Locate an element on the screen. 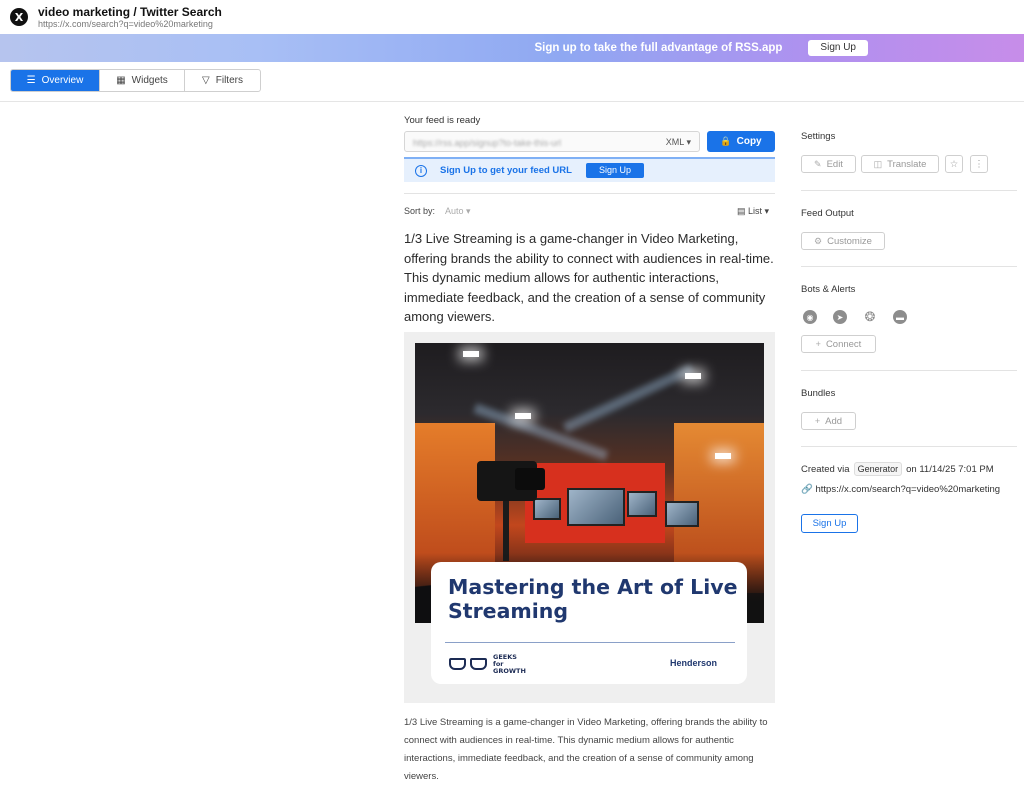 Image resolution: width=1024 pixels, height=792 pixels. camera-lens is located at coordinates (530, 479).